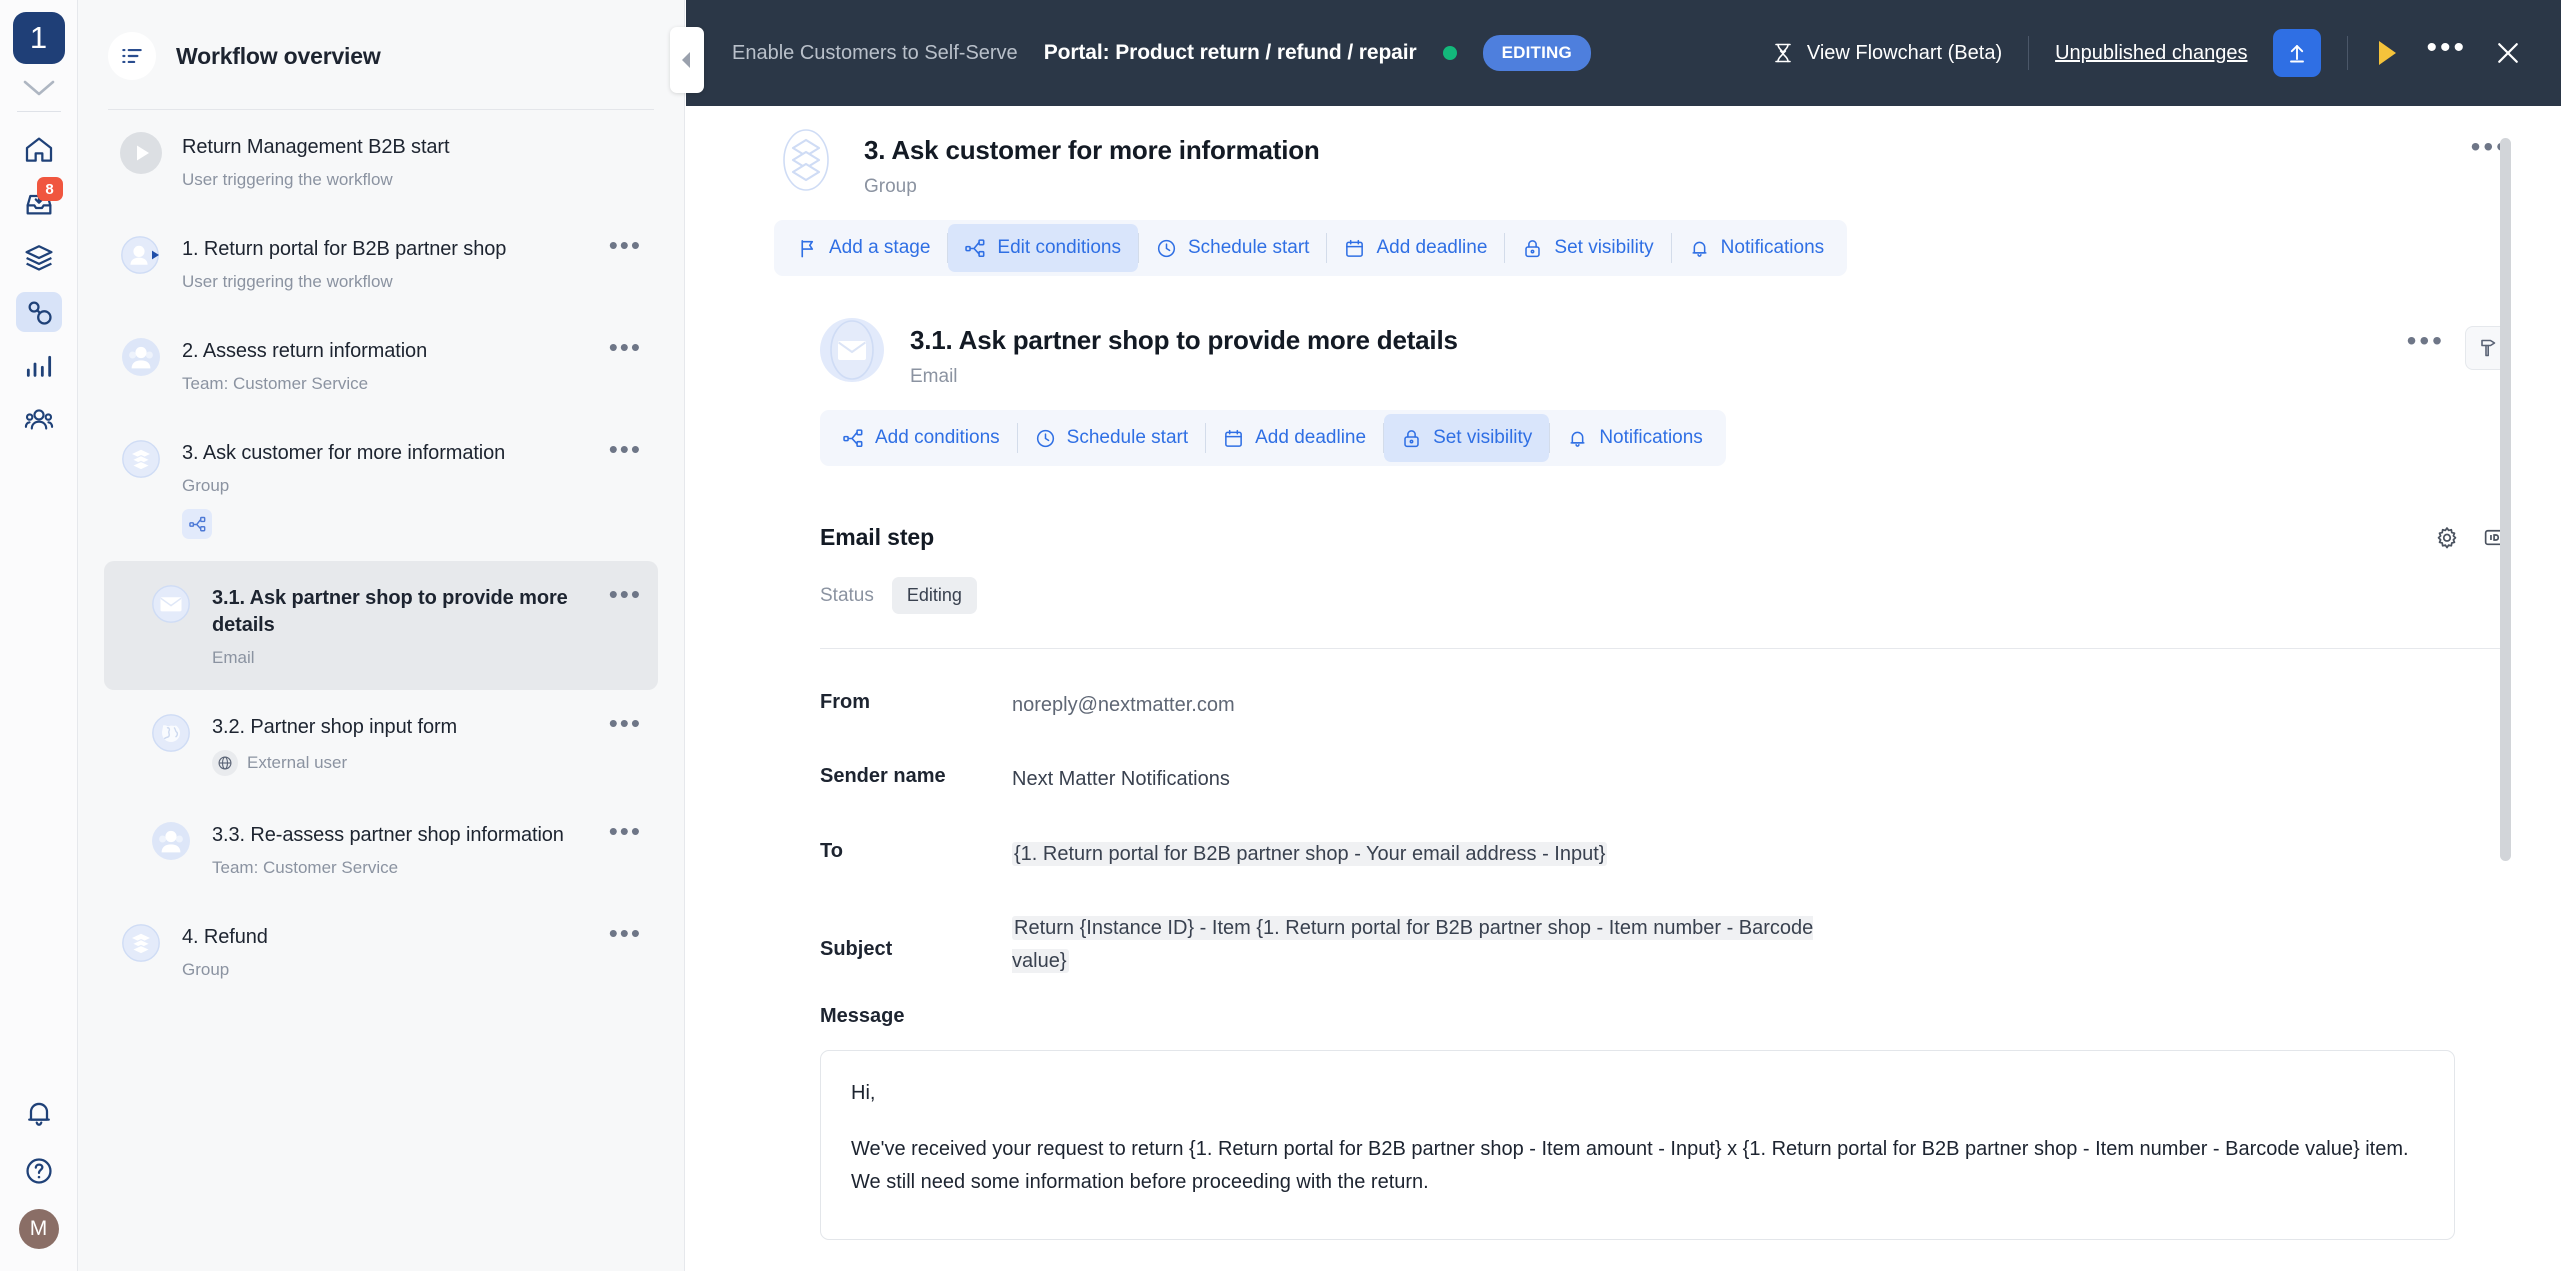 The height and width of the screenshot is (1271, 2561). Describe the element at coordinates (1637, 779) in the screenshot. I see `field-sender-name: Sender name Next Matter Notifications` at that location.